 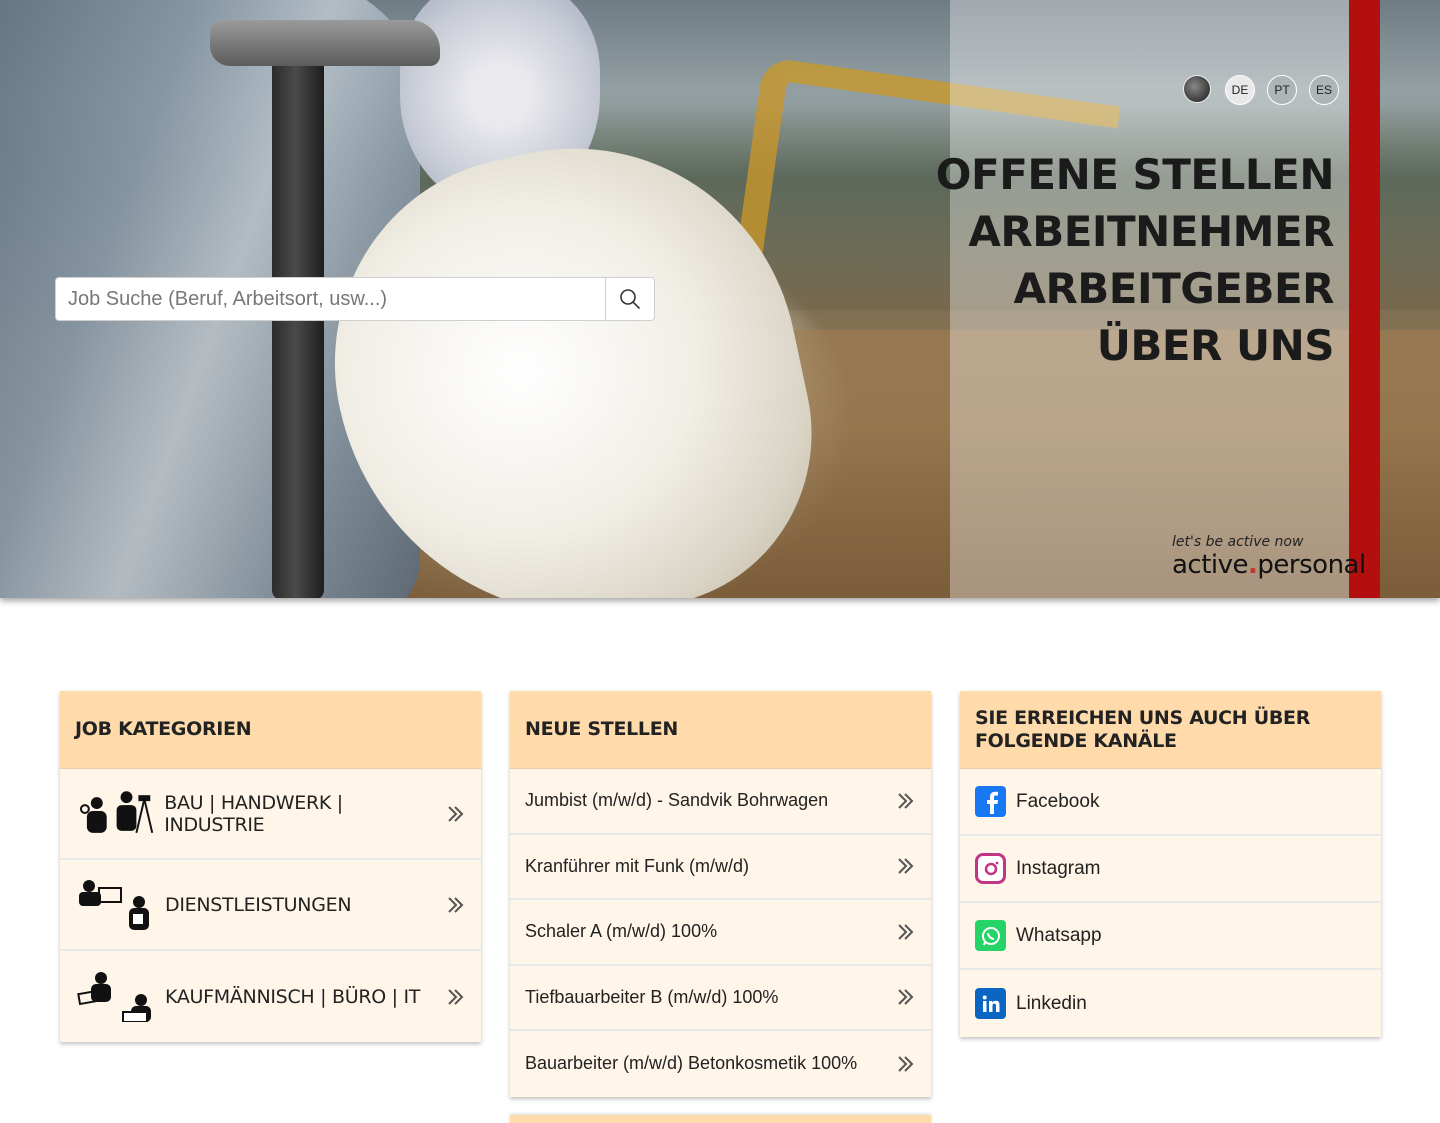 What do you see at coordinates (1240, 90) in the screenshot?
I see `lang-de-button: DE` at bounding box center [1240, 90].